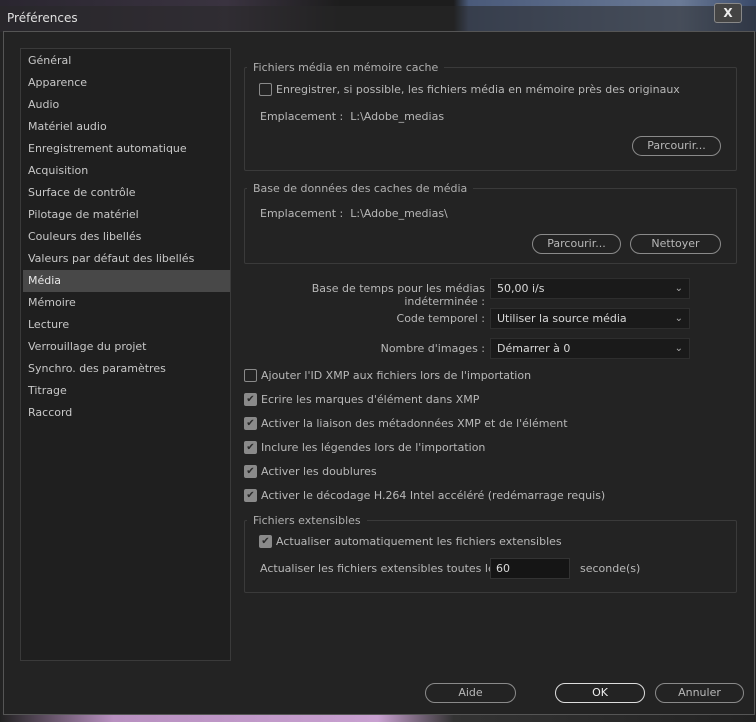 Image resolution: width=756 pixels, height=722 pixels. What do you see at coordinates (590, 288) in the screenshot?
I see `timebase-dropdown: 50,00 i/s ⌄` at bounding box center [590, 288].